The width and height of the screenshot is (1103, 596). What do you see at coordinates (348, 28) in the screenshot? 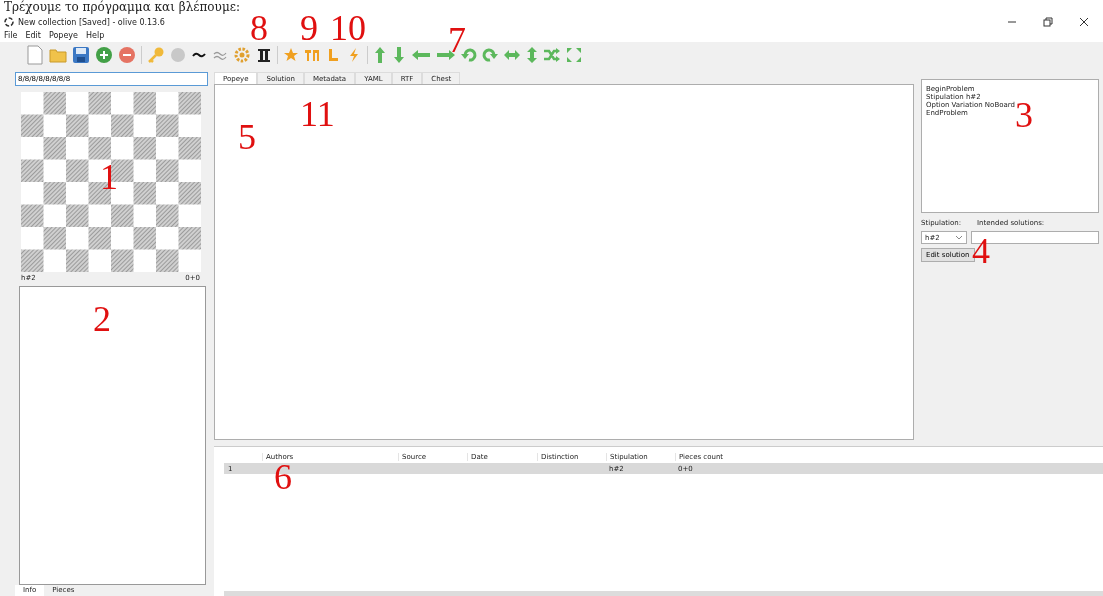
I see `annotation-number: 10` at bounding box center [348, 28].